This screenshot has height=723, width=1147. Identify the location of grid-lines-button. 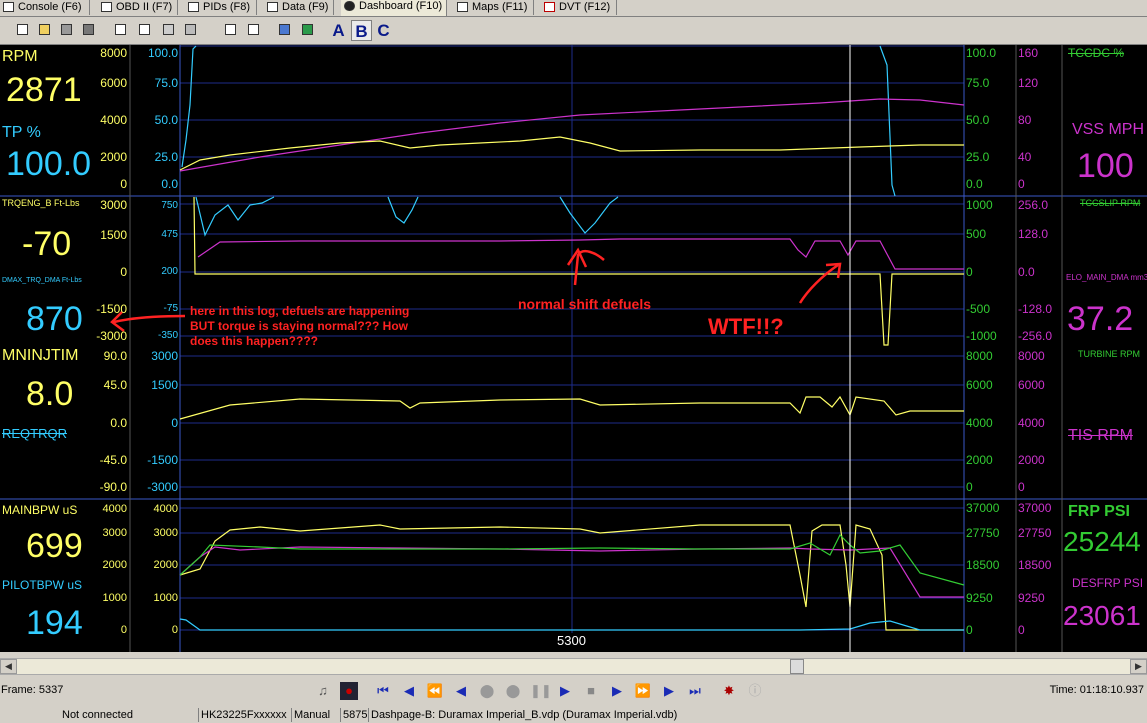
(284, 29).